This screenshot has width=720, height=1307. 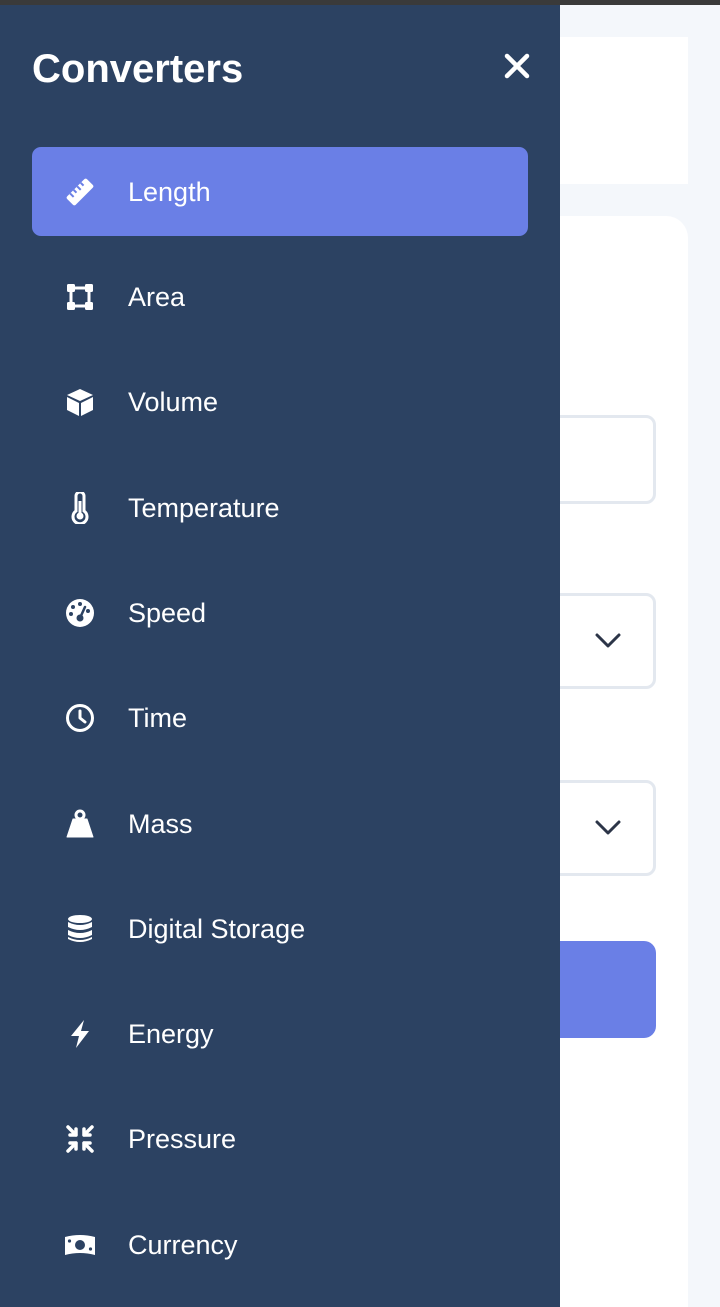 I want to click on nav-item-digital-storage: Digital Storage, so click(x=280, y=928).